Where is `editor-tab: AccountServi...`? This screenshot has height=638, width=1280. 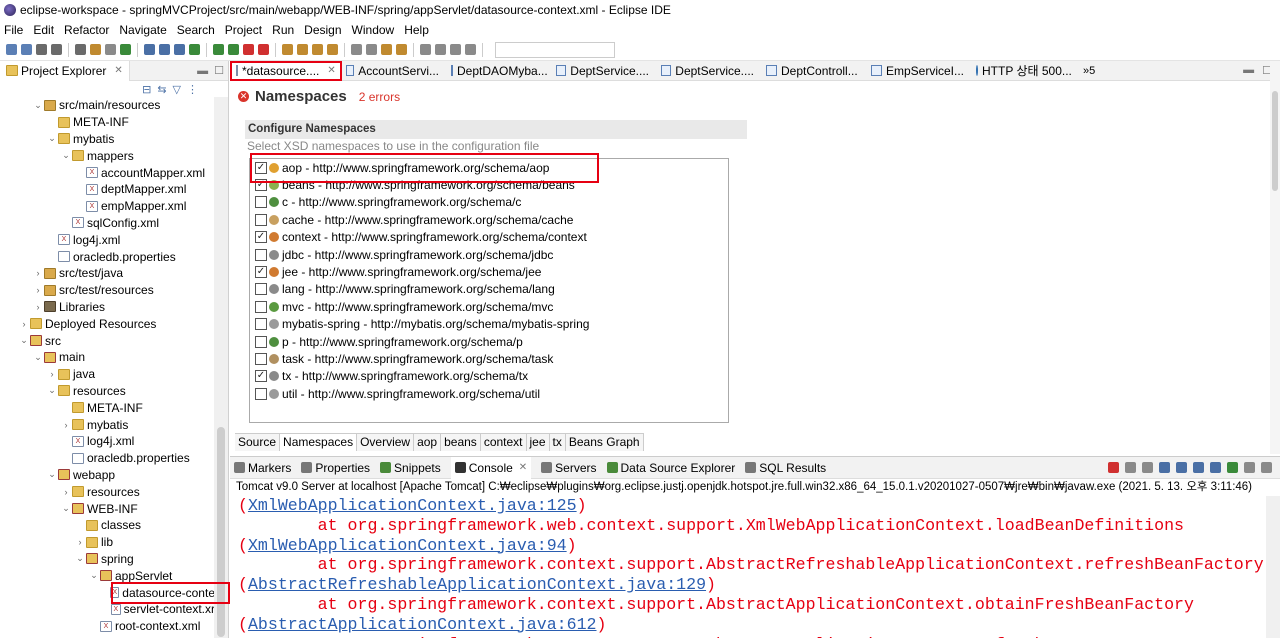
editor-tab: AccountServi... is located at coordinates (394, 71).